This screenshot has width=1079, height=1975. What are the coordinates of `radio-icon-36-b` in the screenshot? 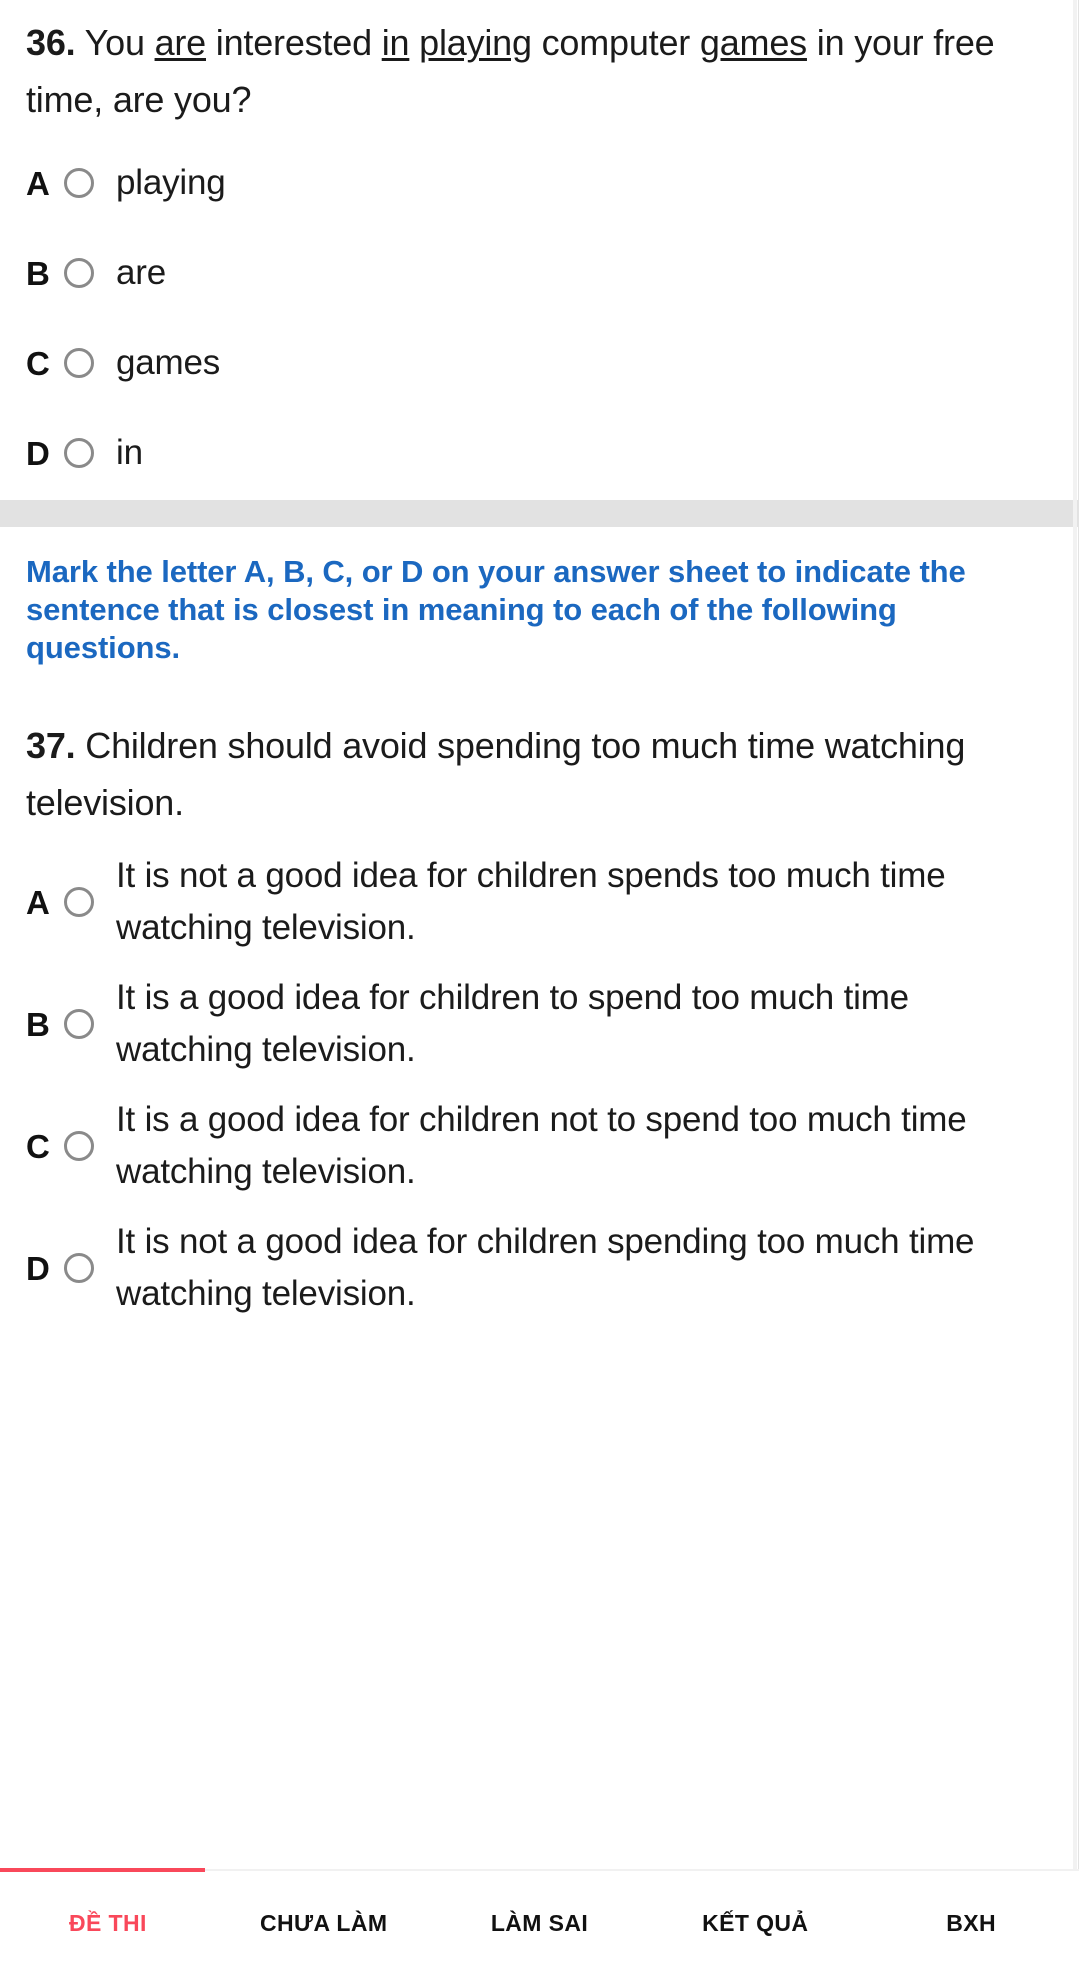 It's located at (79, 273).